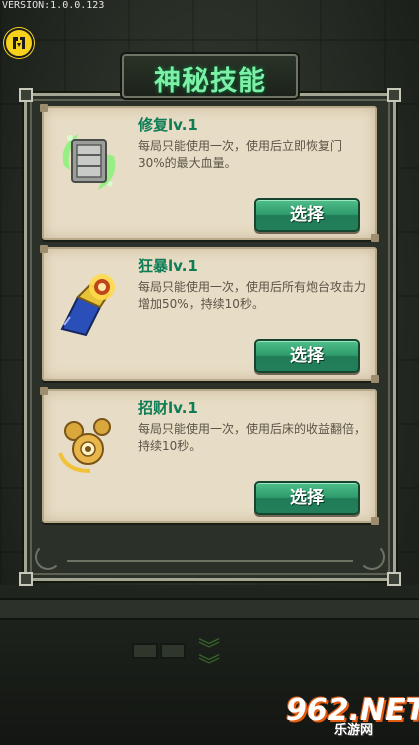 The image size is (419, 745). What do you see at coordinates (89, 444) in the screenshot?
I see `fortune-coins-icon` at bounding box center [89, 444].